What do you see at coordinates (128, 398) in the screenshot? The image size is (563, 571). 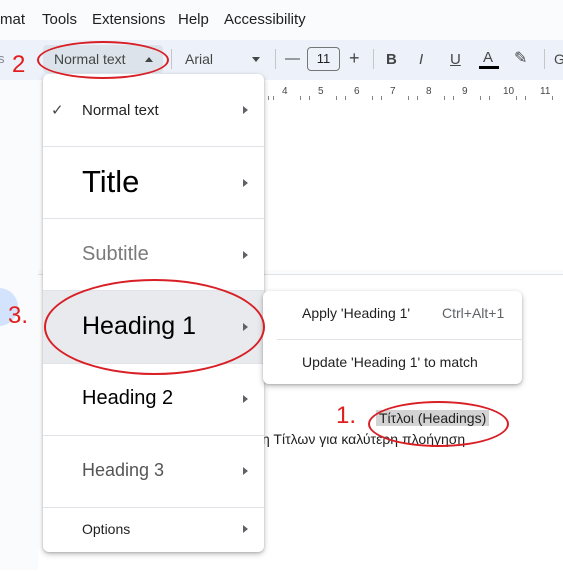 I see `style-heading-2-label: Heading 2` at bounding box center [128, 398].